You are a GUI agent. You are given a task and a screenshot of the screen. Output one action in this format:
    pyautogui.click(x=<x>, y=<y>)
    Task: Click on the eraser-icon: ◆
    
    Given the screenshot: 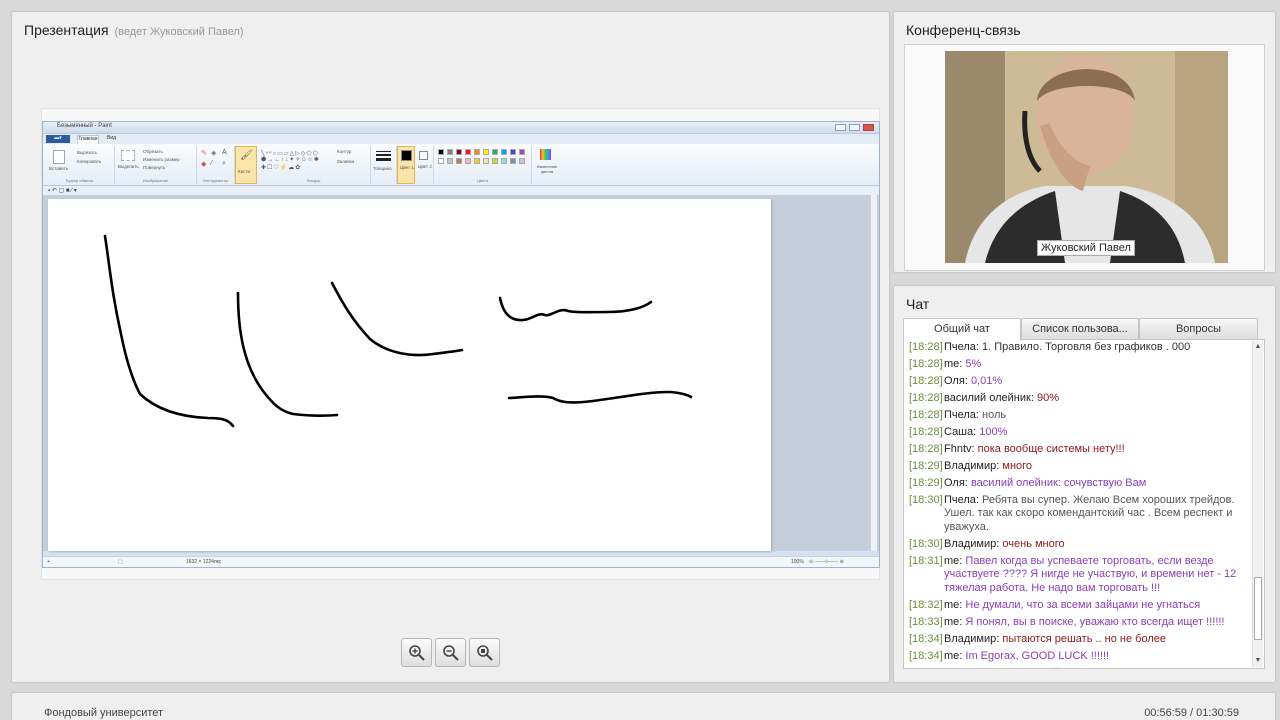 What is the action you would take?
    pyautogui.click(x=204, y=164)
    